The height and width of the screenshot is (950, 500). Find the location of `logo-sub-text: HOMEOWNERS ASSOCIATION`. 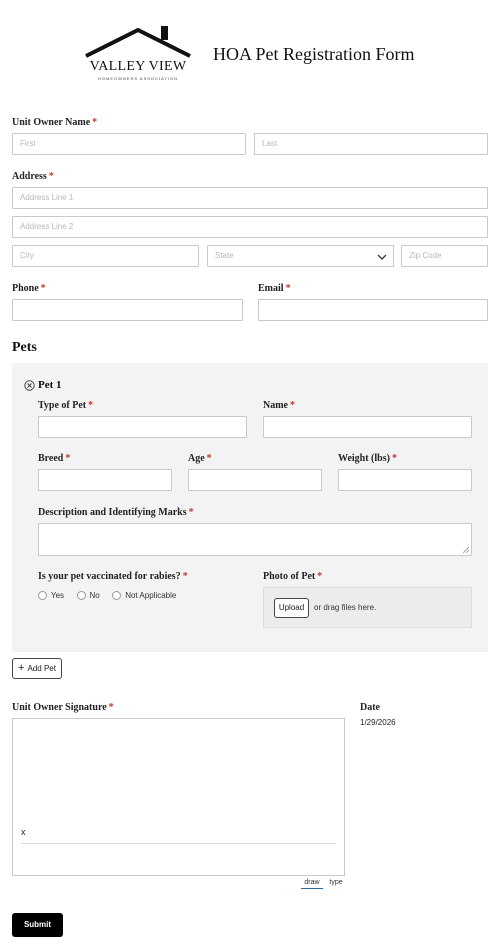

logo-sub-text: HOMEOWNERS ASSOCIATION is located at coordinates (138, 78).